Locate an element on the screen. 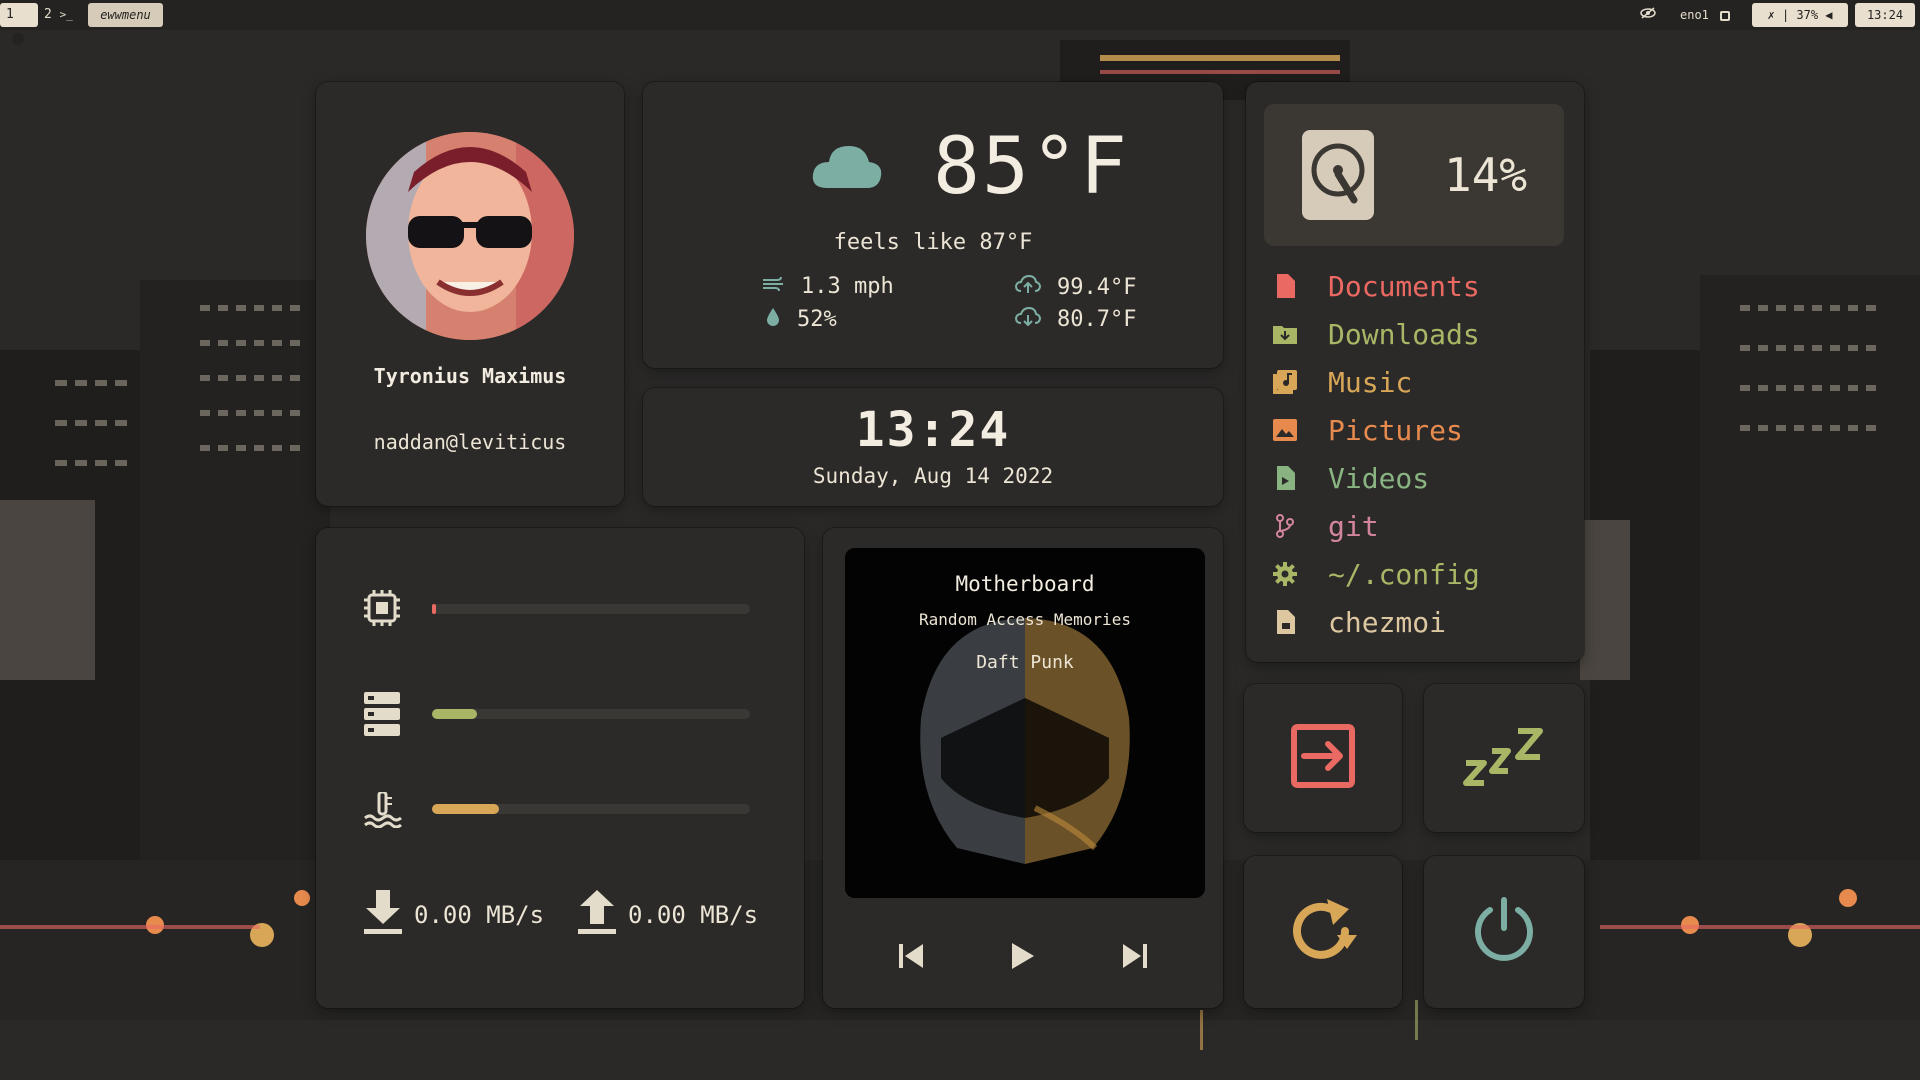  humidity-value: 52% is located at coordinates (817, 319).